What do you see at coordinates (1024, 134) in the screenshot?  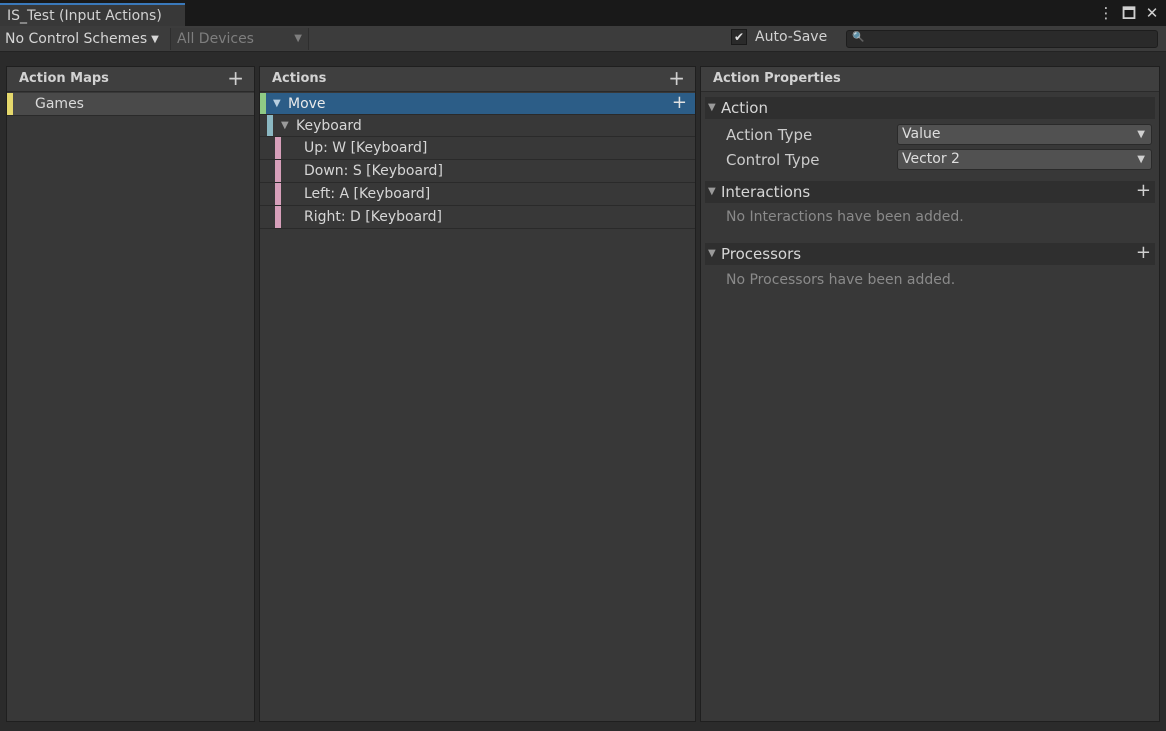 I see `action-type-dropdown: Value ▼` at bounding box center [1024, 134].